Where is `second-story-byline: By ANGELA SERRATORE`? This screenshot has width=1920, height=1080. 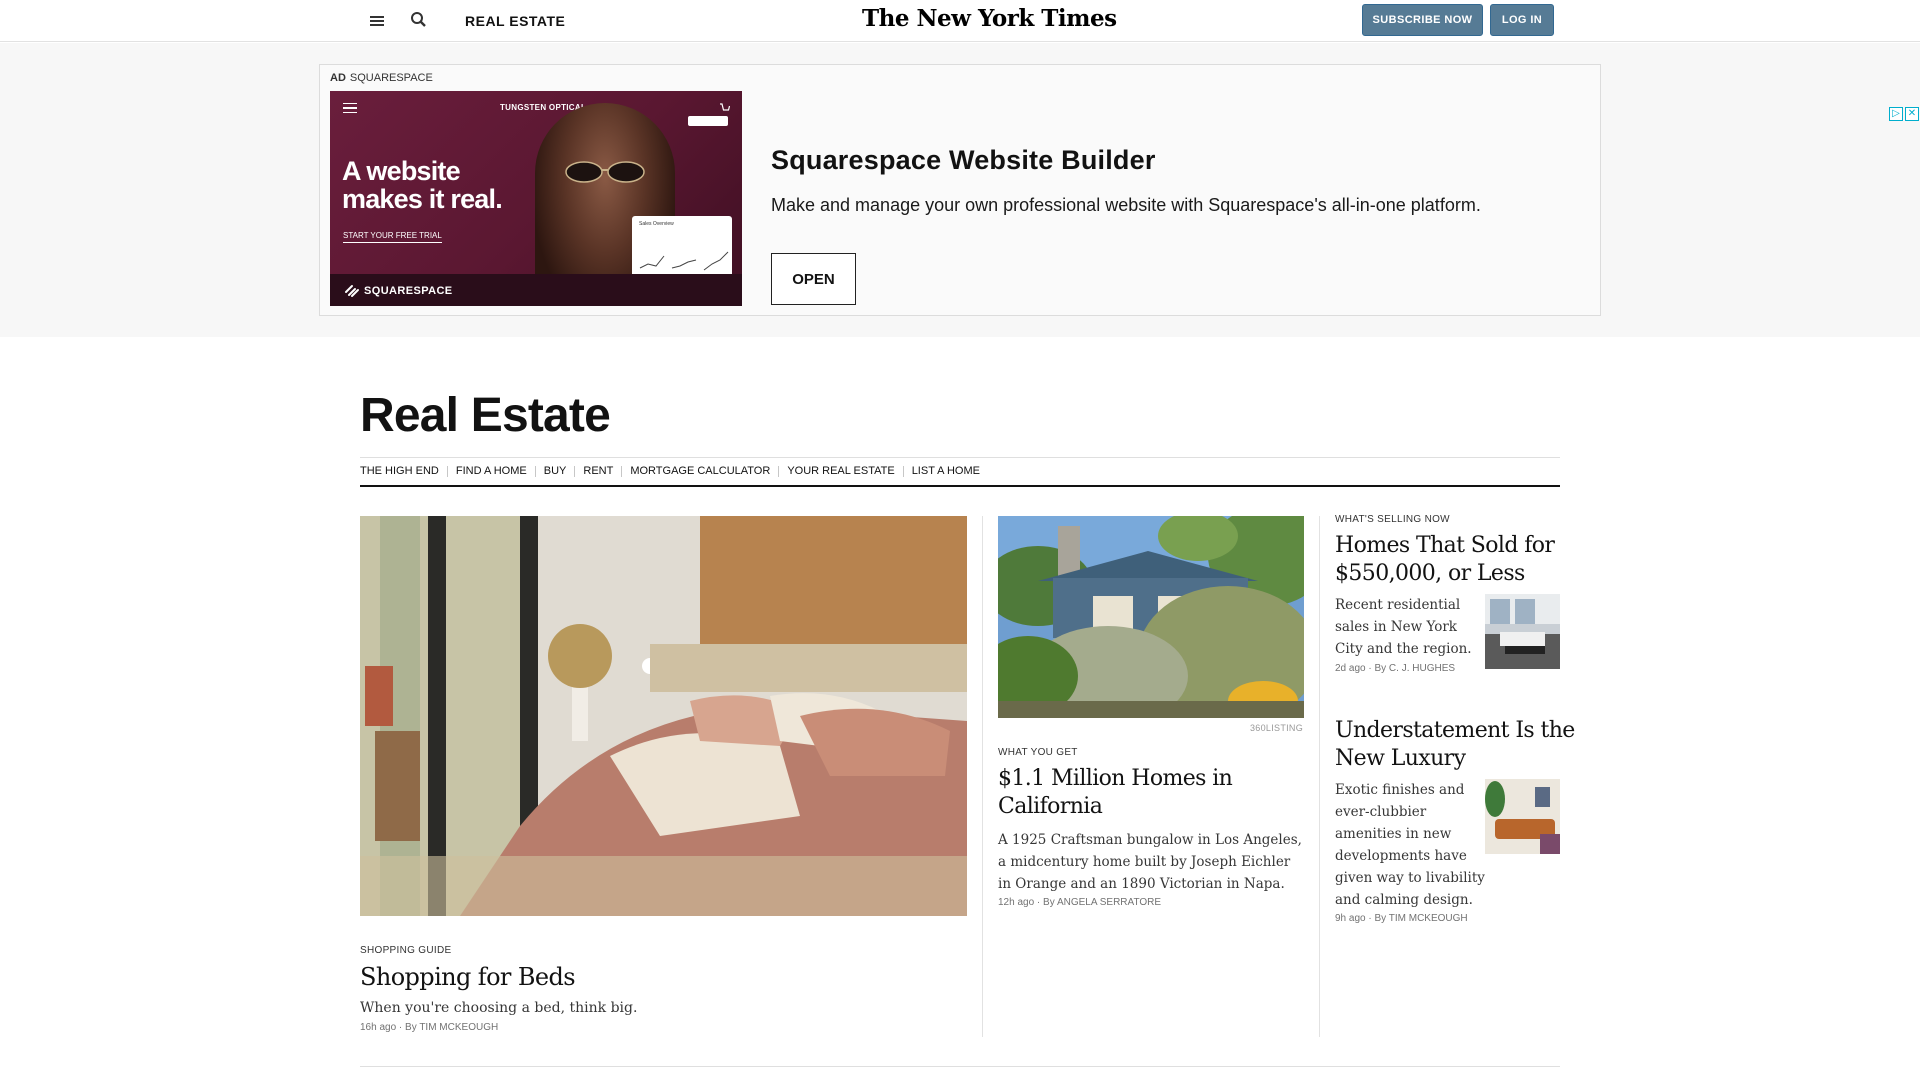
second-story-byline: By ANGELA SERRATORE is located at coordinates (1102, 902).